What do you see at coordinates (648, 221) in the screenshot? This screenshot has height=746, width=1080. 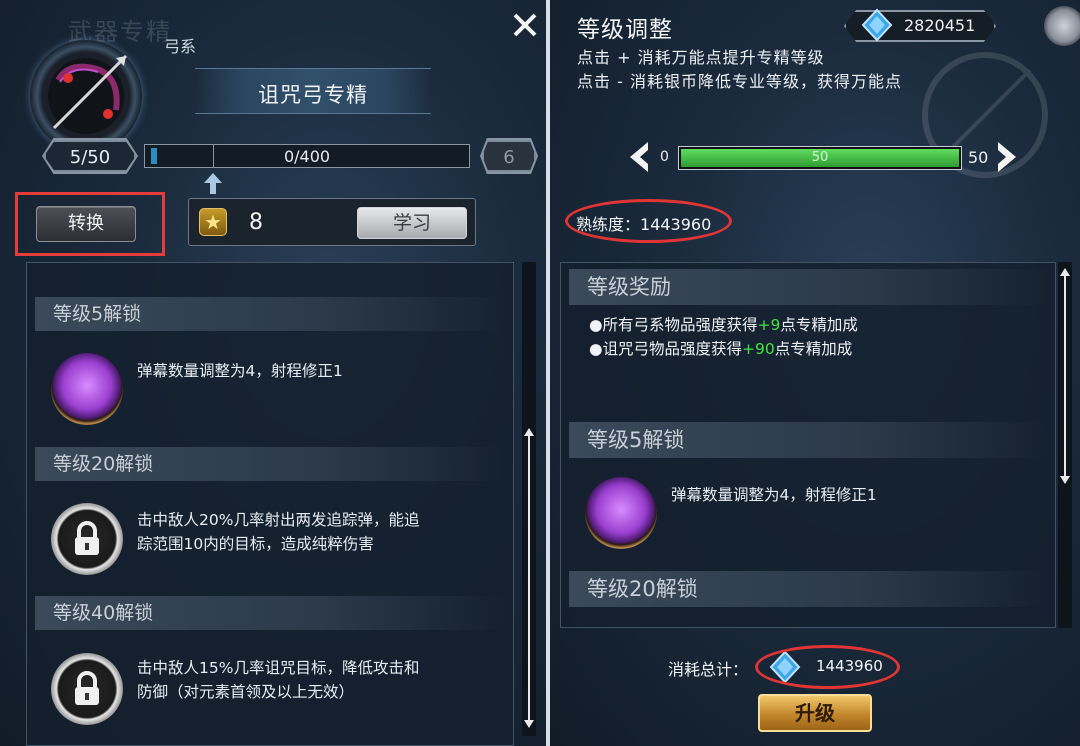 I see `proficiency-highlight-ellipse` at bounding box center [648, 221].